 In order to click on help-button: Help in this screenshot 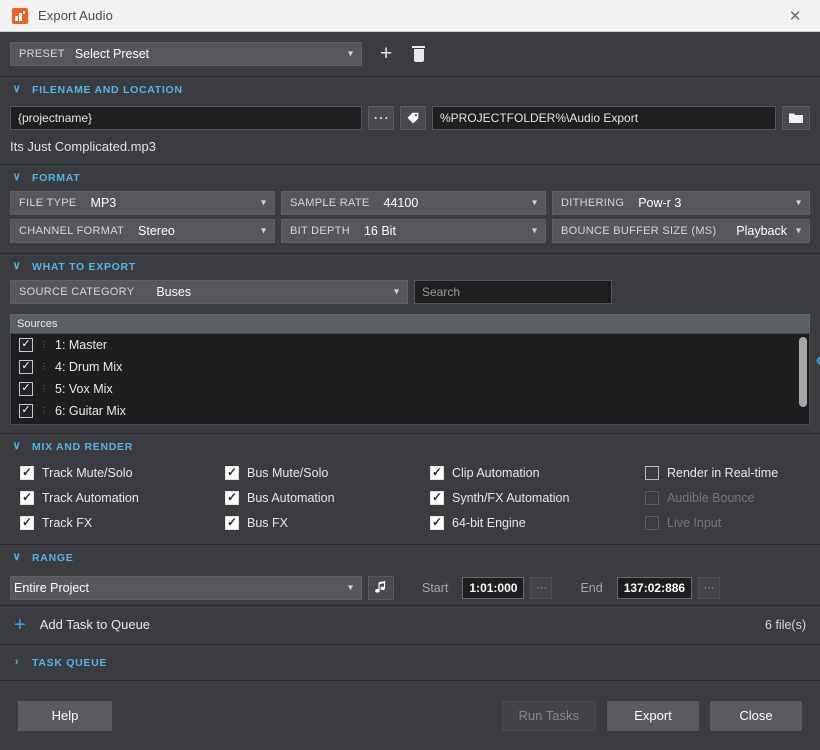, I will do `click(65, 715)`.